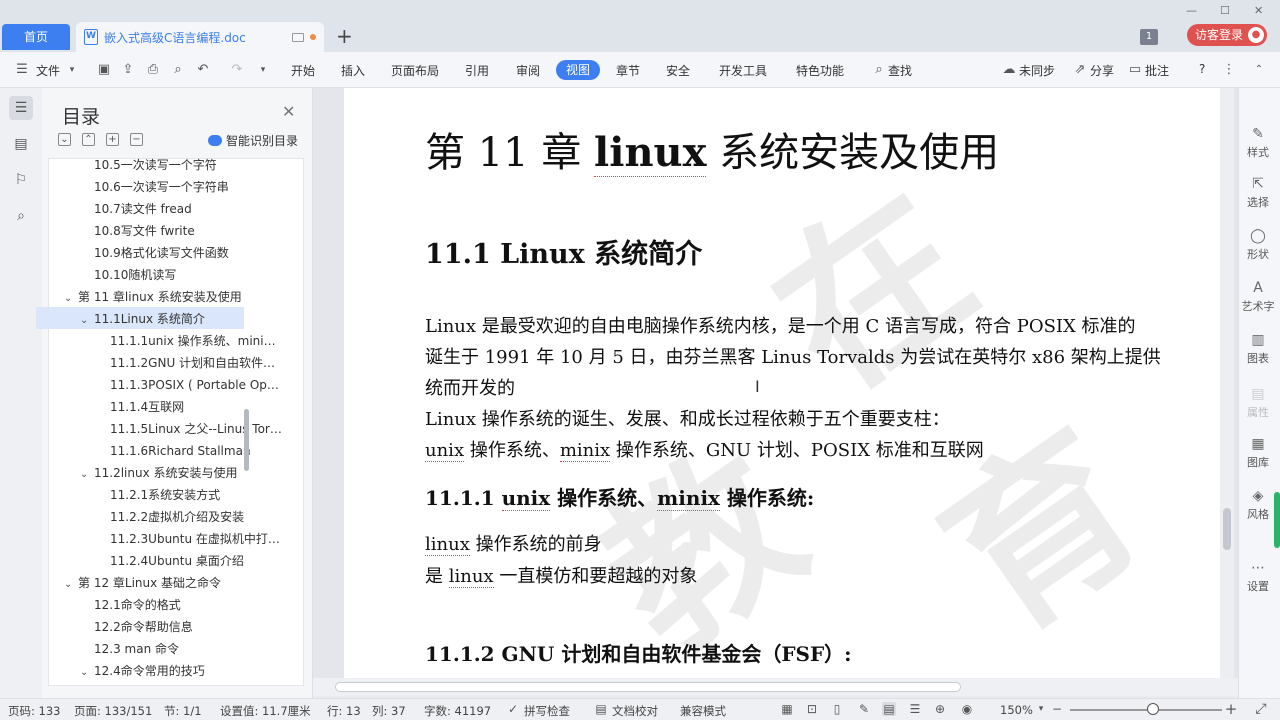  What do you see at coordinates (1157, 70) in the screenshot?
I see `comment-button: 批注` at bounding box center [1157, 70].